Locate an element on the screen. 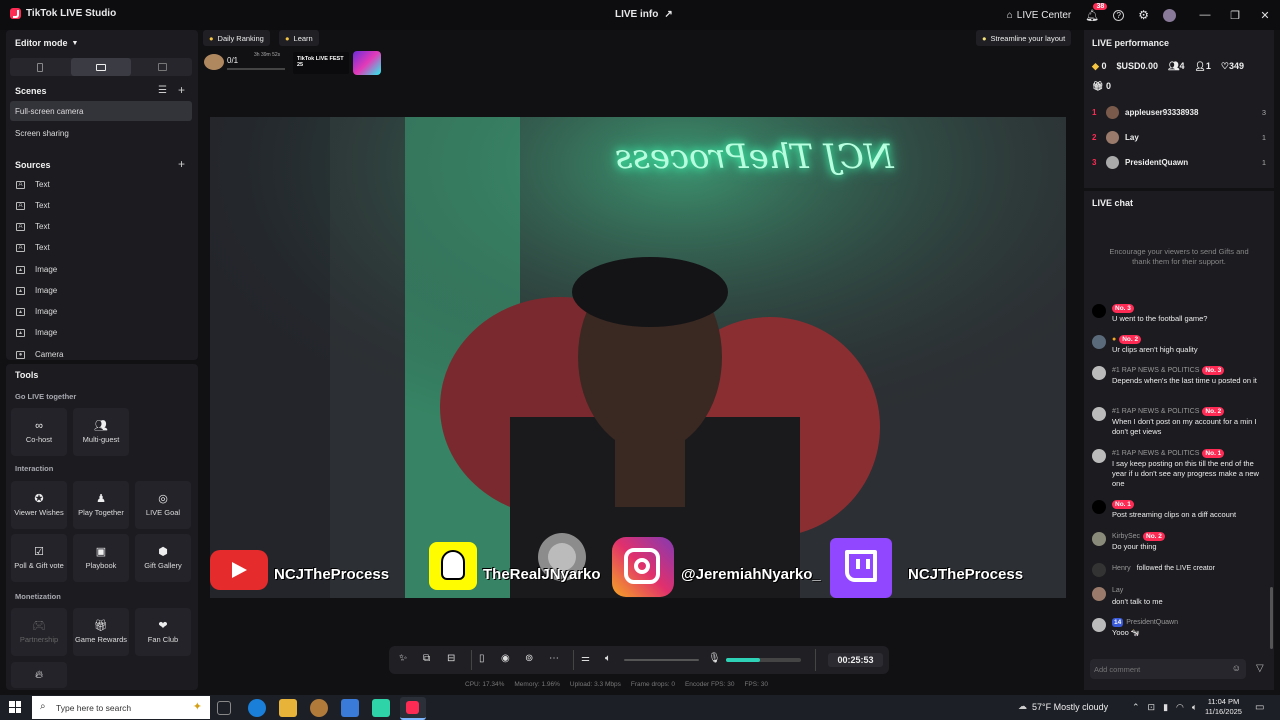 The image size is (1280, 720). weather-widget: ☁ 57°F Mostly cloudy is located at coordinates (1063, 706).